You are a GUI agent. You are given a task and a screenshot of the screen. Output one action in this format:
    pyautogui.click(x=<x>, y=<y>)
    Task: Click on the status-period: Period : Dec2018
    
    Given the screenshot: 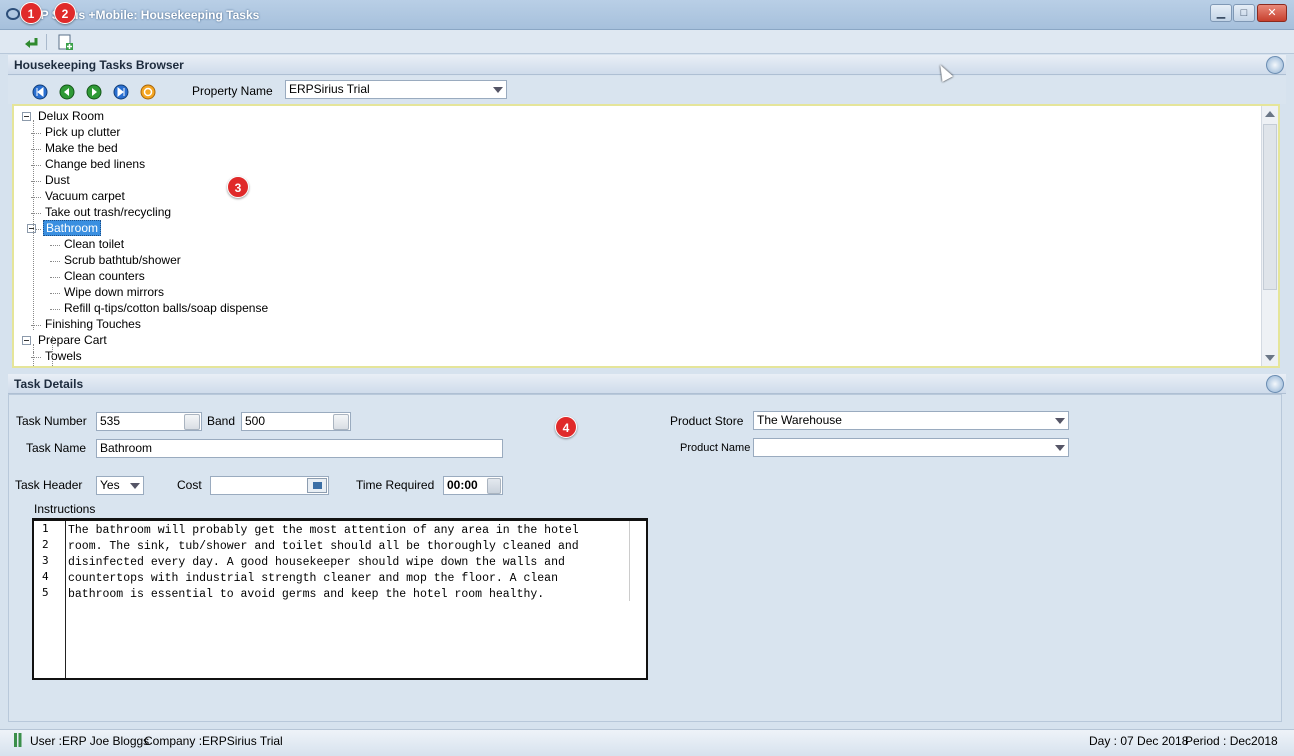 What is the action you would take?
    pyautogui.click(x=1231, y=741)
    